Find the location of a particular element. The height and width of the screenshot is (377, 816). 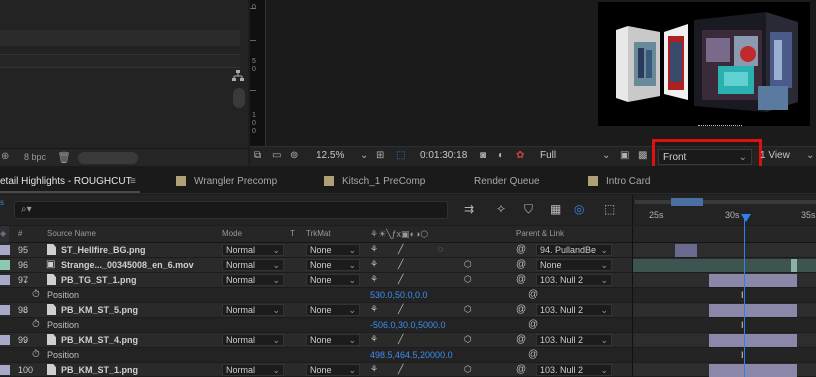

property-row: ⏱ Position 530.0,50.0,0.0 @ is located at coordinates (316, 295).